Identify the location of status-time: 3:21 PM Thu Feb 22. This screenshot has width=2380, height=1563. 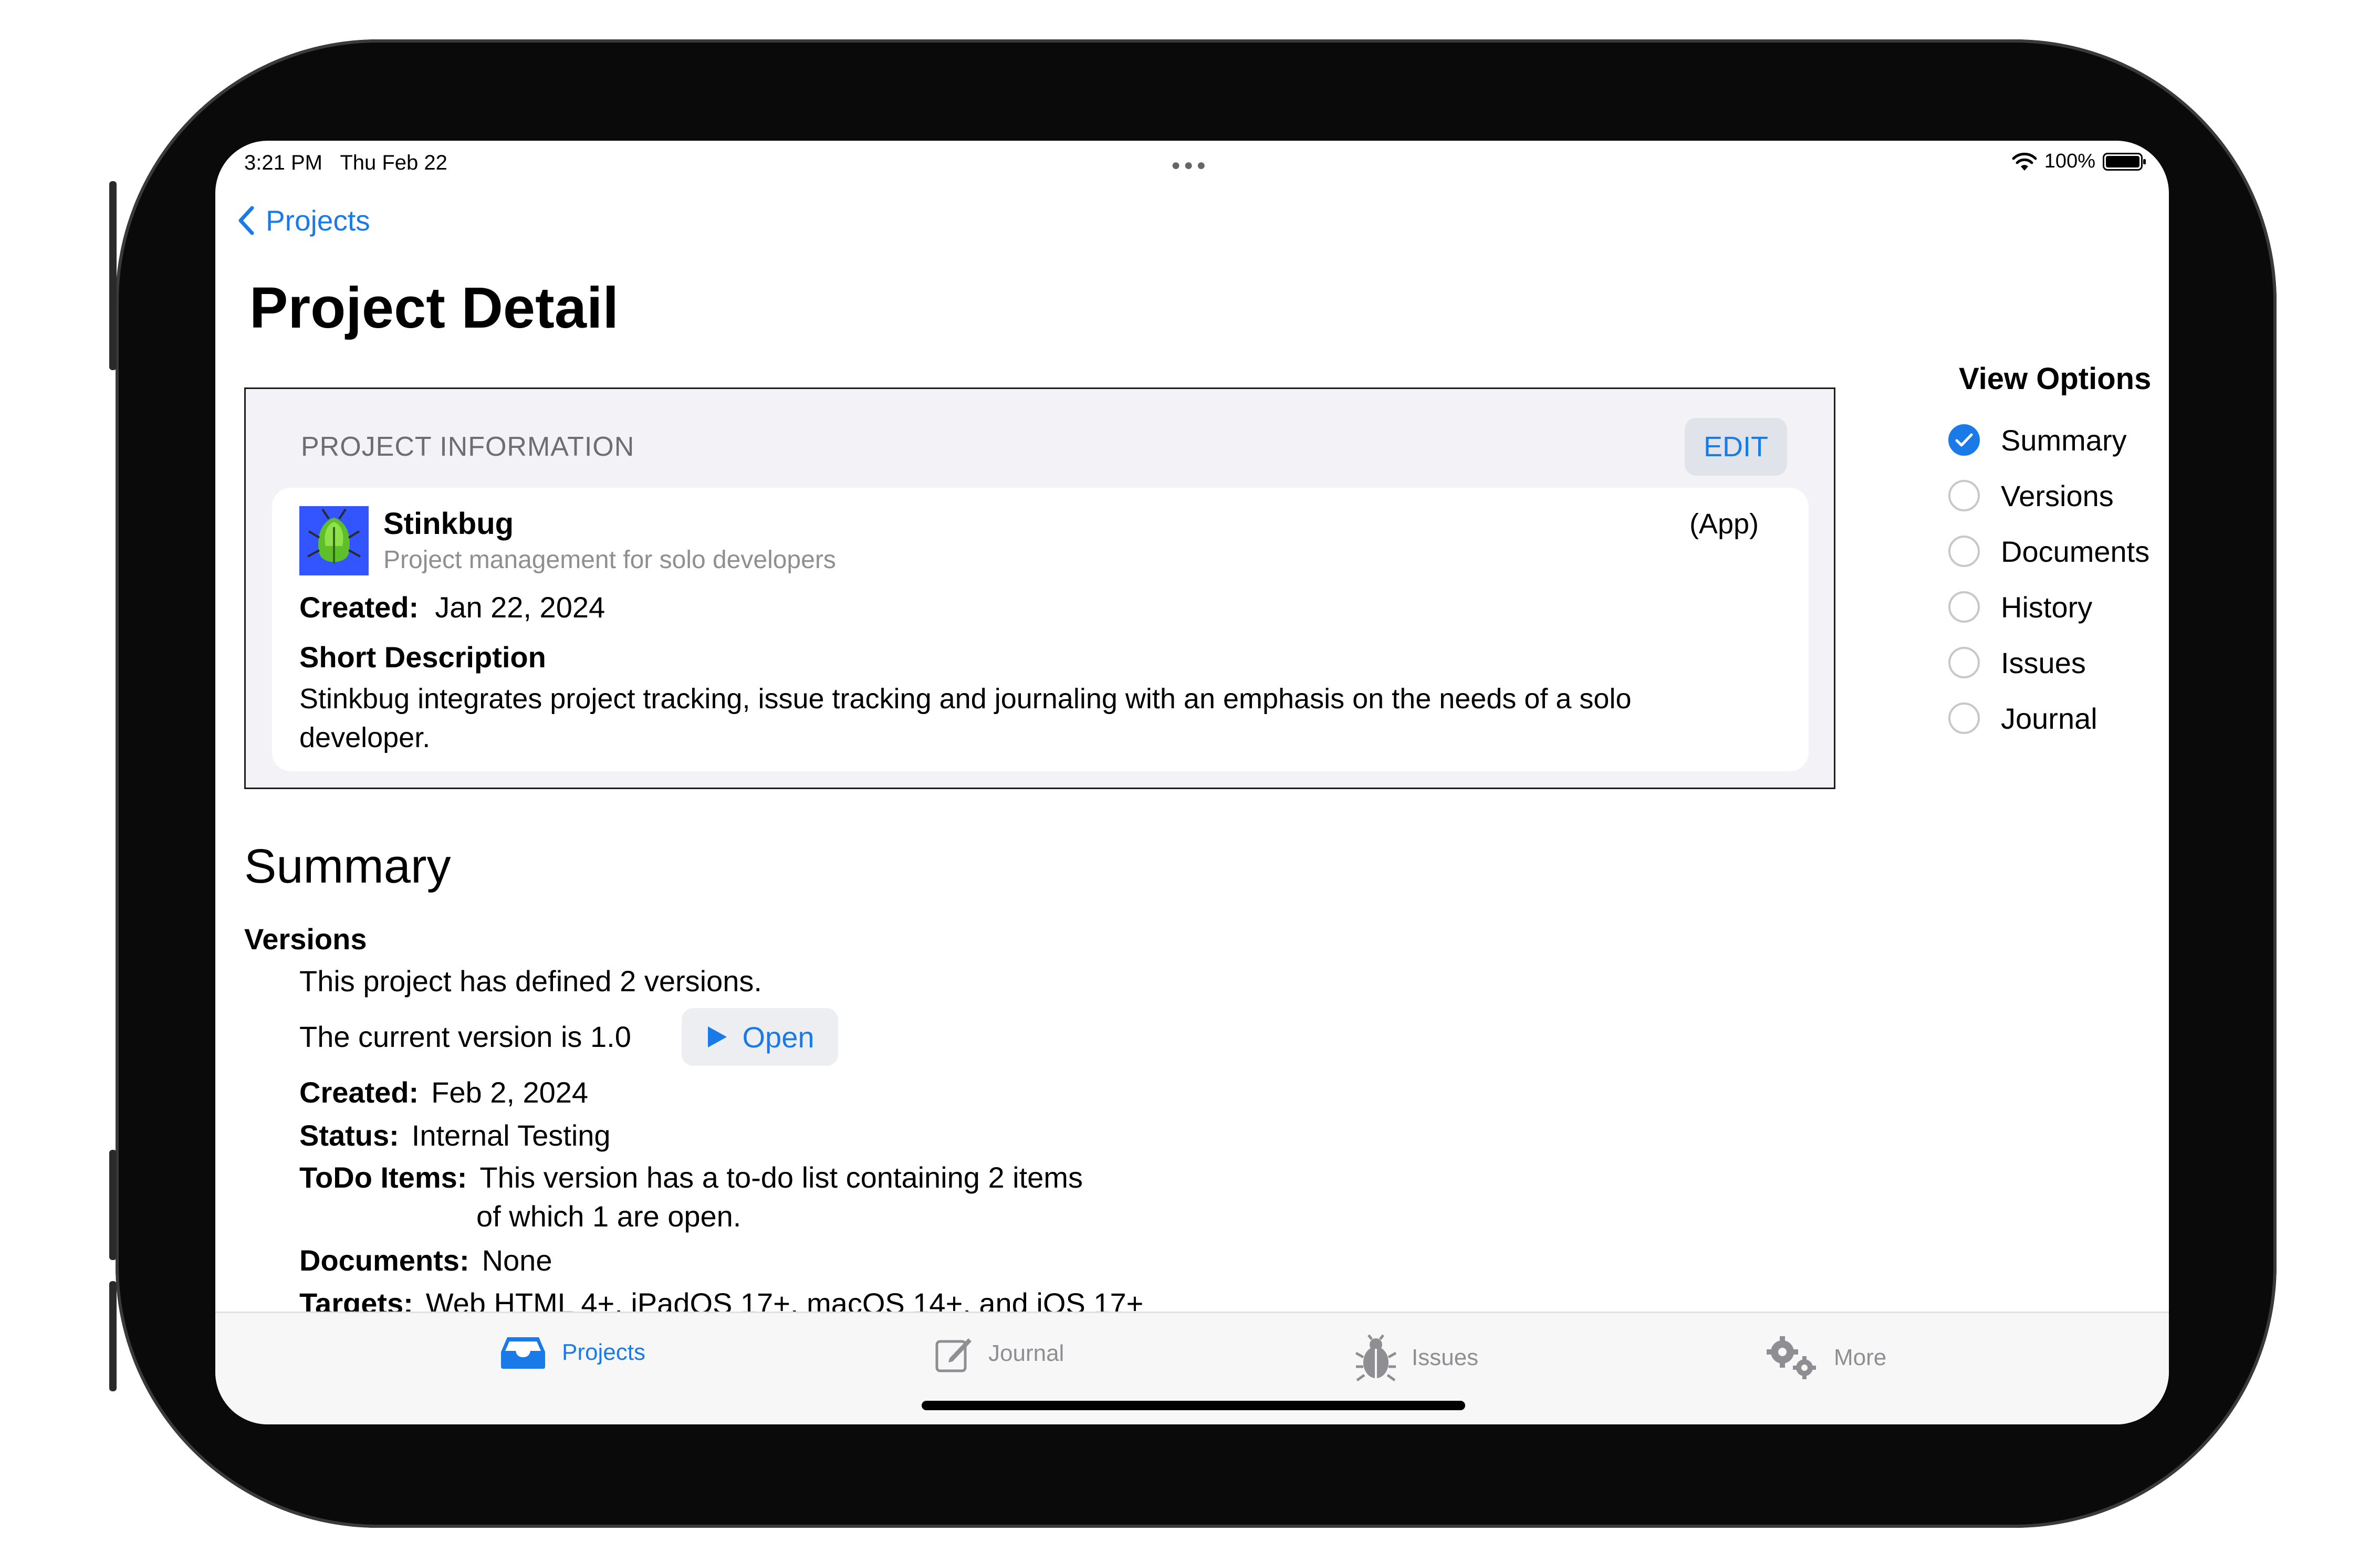
(345, 163).